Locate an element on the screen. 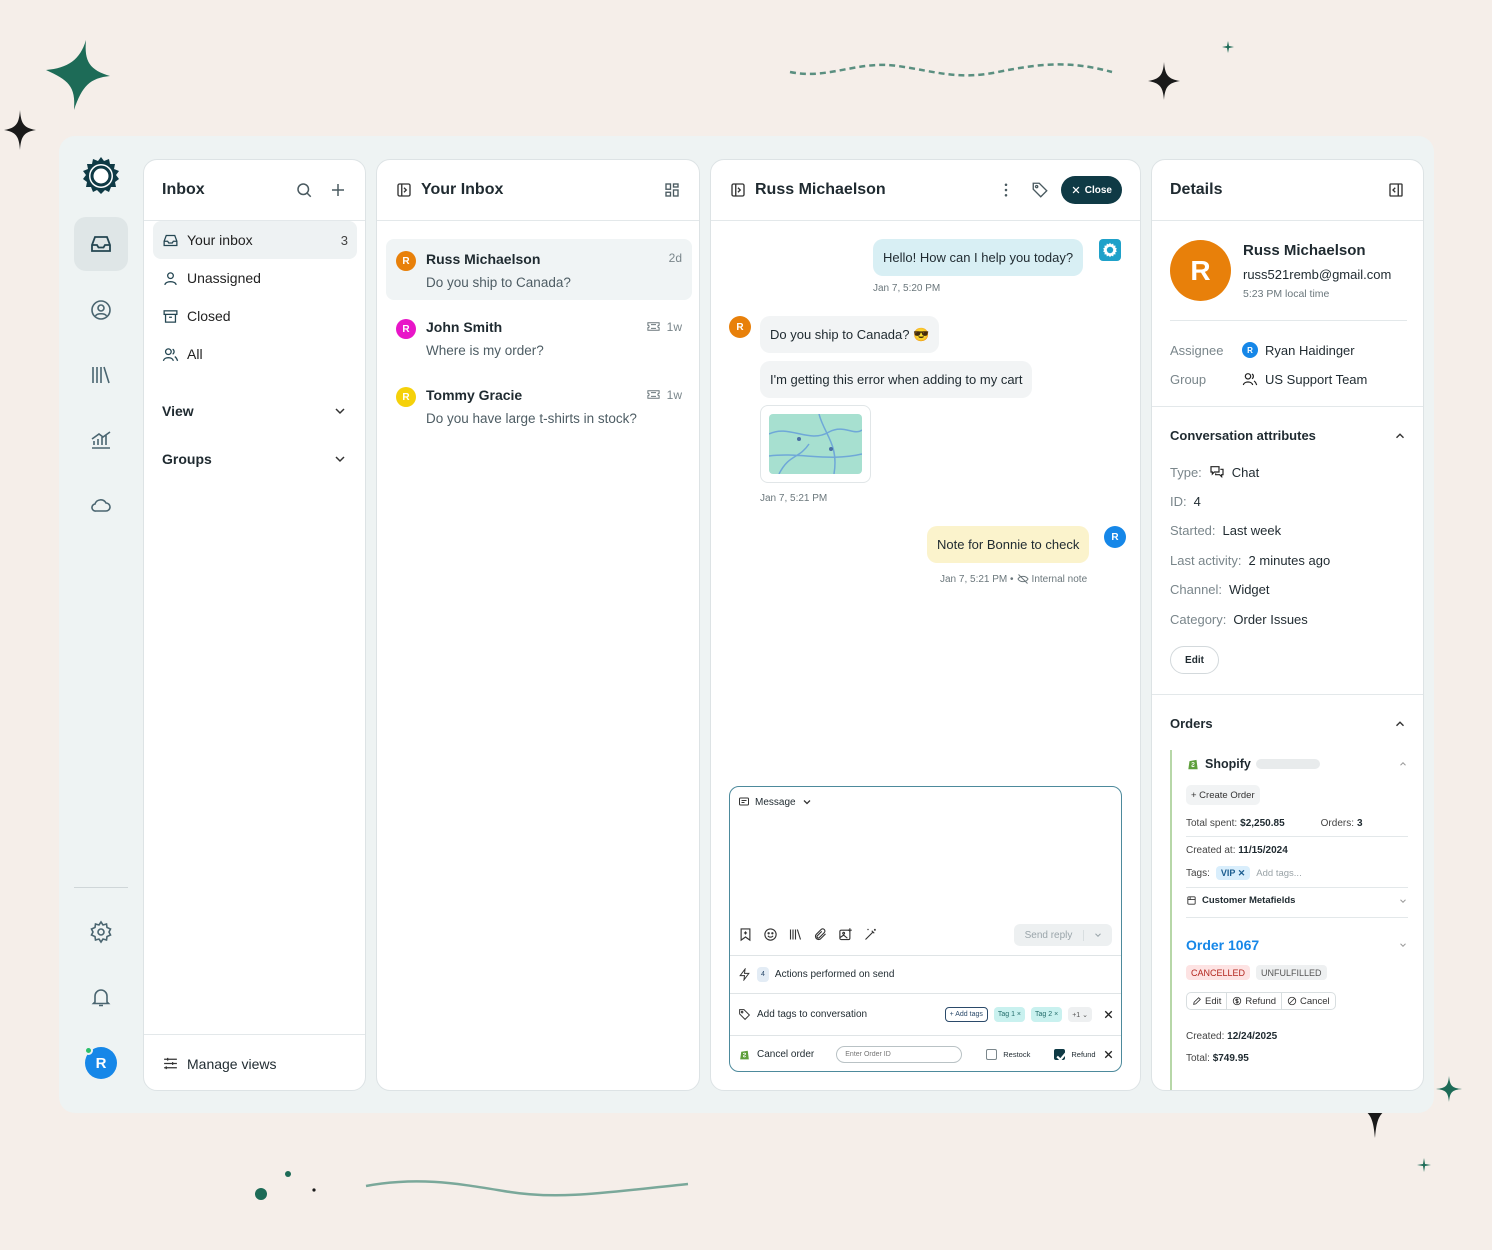 Image resolution: width=1492 pixels, height=1250 pixels. shopify-header: Shopify is located at coordinates (1297, 764).